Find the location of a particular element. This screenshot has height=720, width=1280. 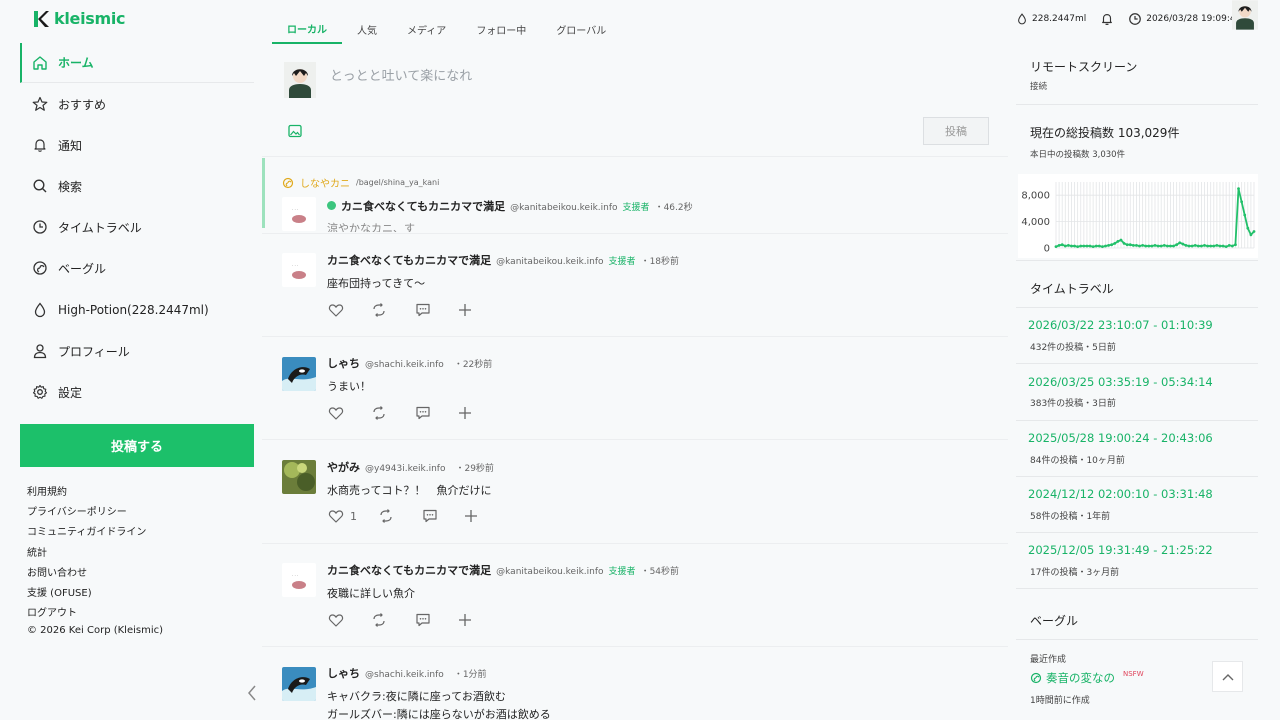

footer-link-contact: お問い合わせ is located at coordinates (57, 571).